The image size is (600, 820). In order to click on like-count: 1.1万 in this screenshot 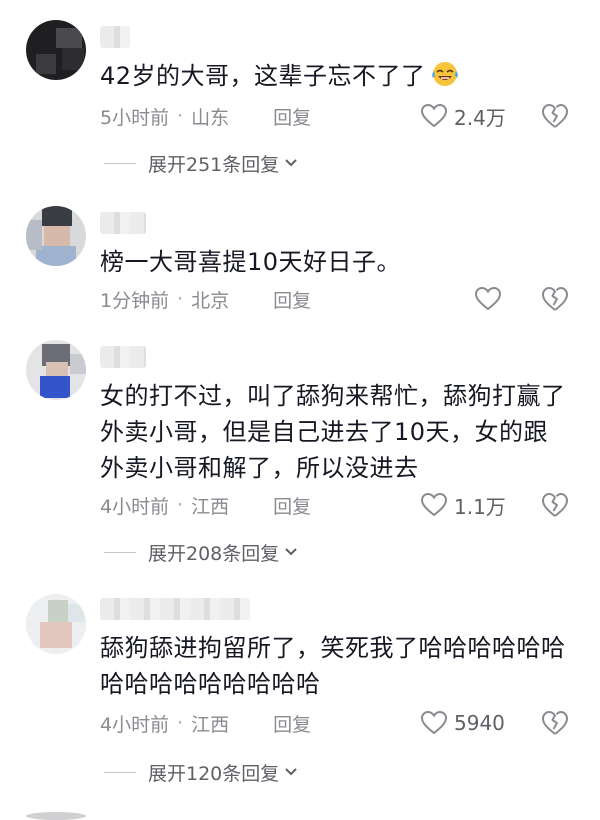, I will do `click(480, 506)`.